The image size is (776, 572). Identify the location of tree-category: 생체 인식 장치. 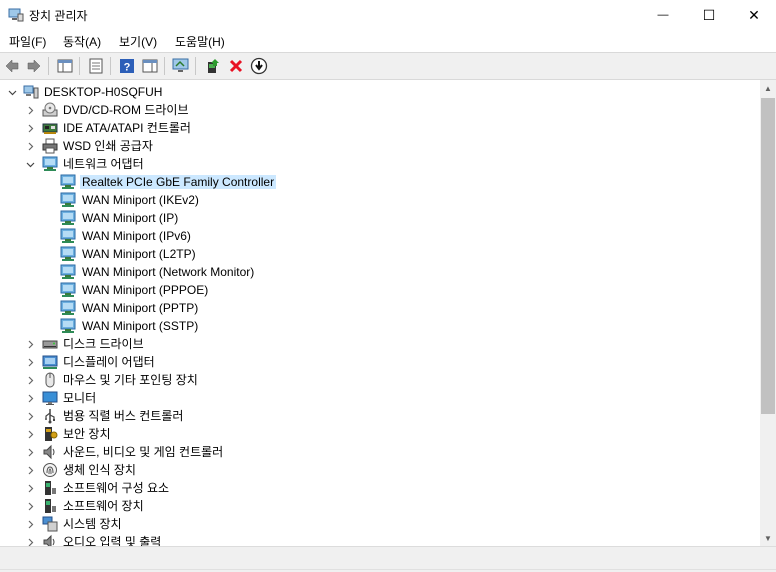
(380, 470).